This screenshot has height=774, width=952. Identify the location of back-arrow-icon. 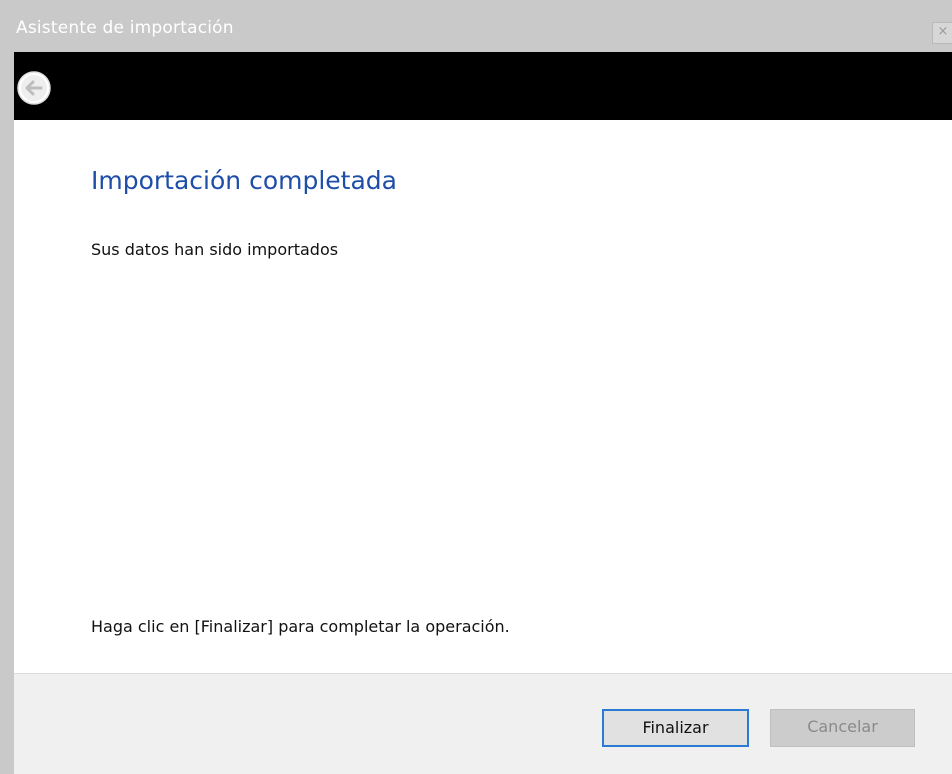
(34, 88).